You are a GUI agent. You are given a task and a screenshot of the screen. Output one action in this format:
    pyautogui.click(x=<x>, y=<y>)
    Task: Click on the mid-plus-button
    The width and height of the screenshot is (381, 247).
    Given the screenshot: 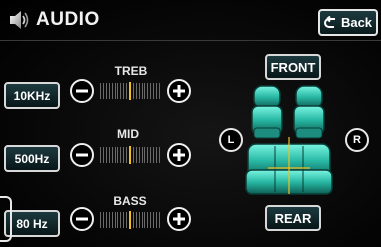 What is the action you would take?
    pyautogui.click(x=179, y=155)
    